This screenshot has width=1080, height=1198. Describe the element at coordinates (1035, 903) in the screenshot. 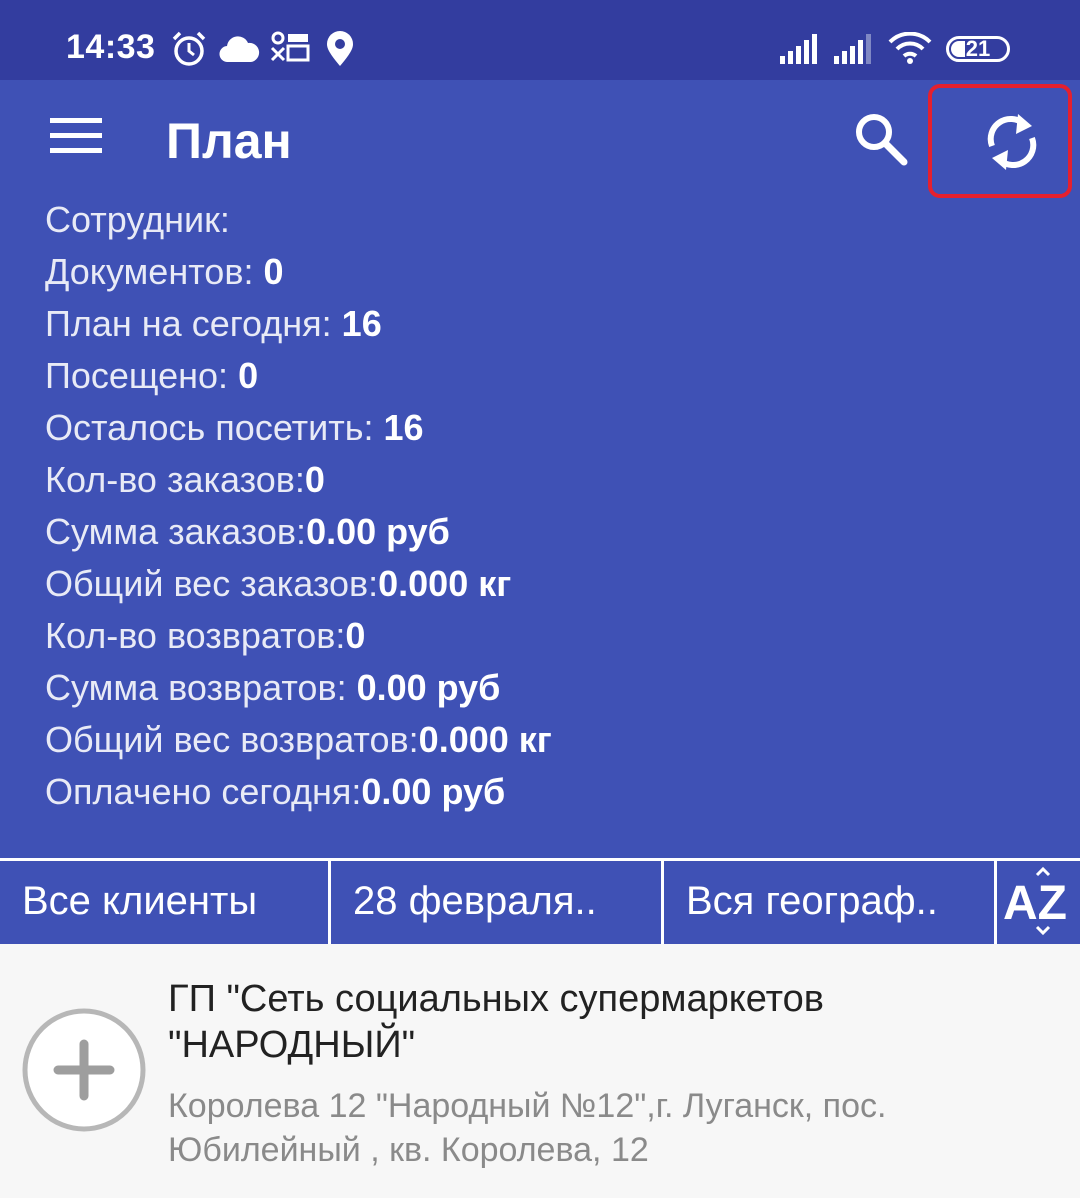

I see `sort-label: AZ` at that location.